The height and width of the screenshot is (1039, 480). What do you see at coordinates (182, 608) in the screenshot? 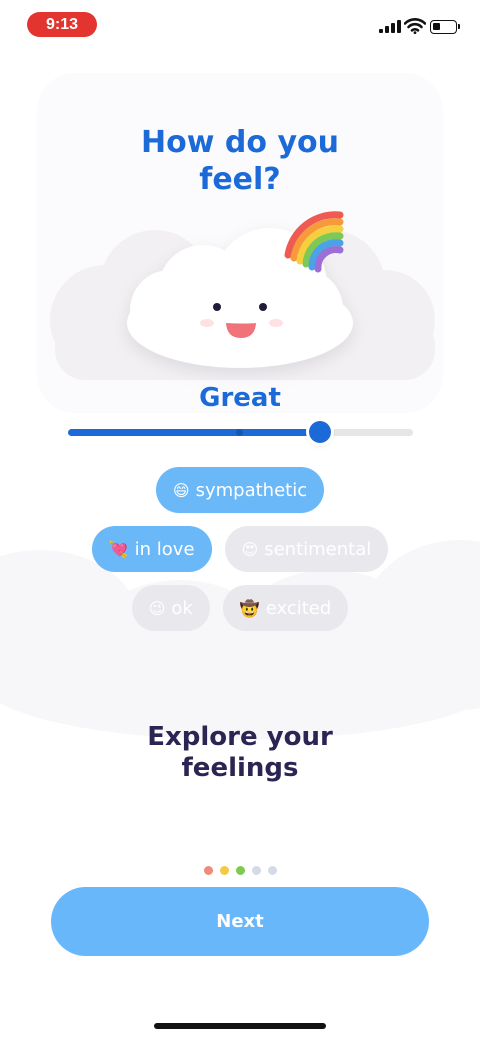
I see `chip-label: ok` at bounding box center [182, 608].